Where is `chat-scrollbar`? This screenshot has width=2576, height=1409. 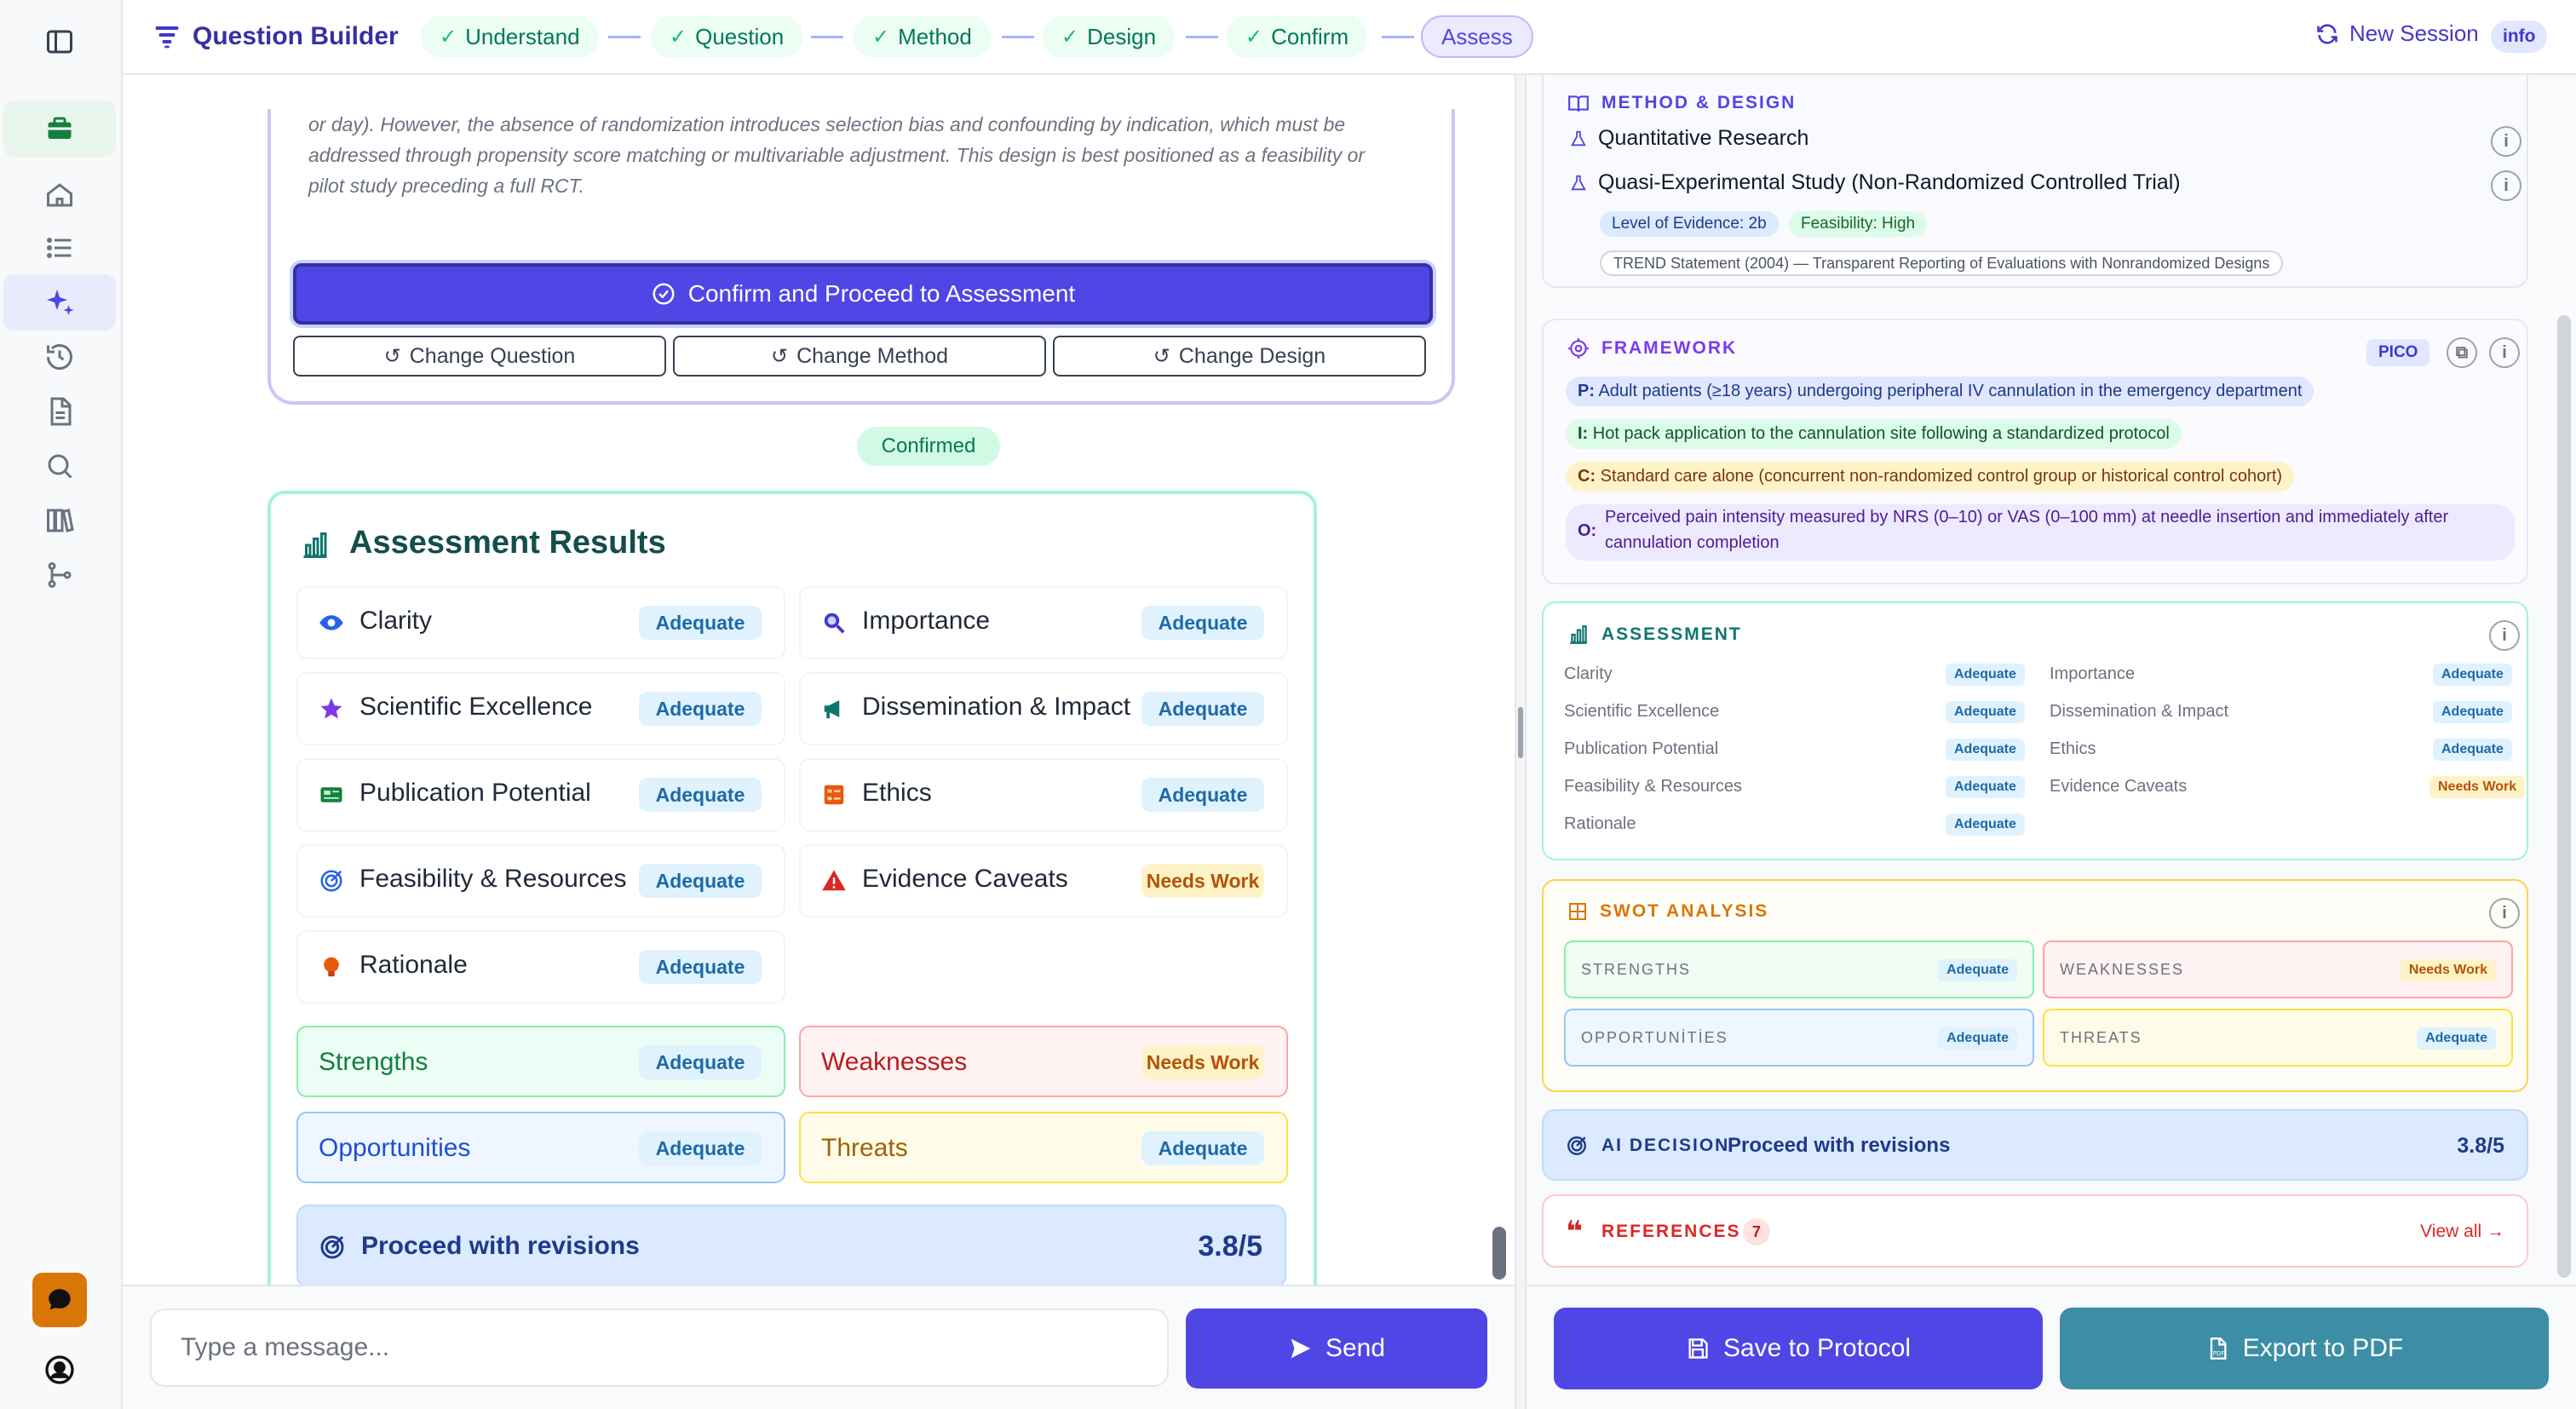
chat-scrollbar is located at coordinates (1499, 1253).